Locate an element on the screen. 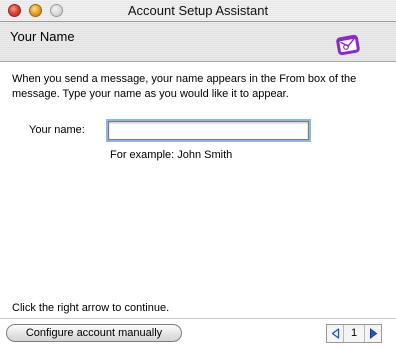 This screenshot has height=349, width=396. name-example-text: For example: John Smith is located at coordinates (171, 155).